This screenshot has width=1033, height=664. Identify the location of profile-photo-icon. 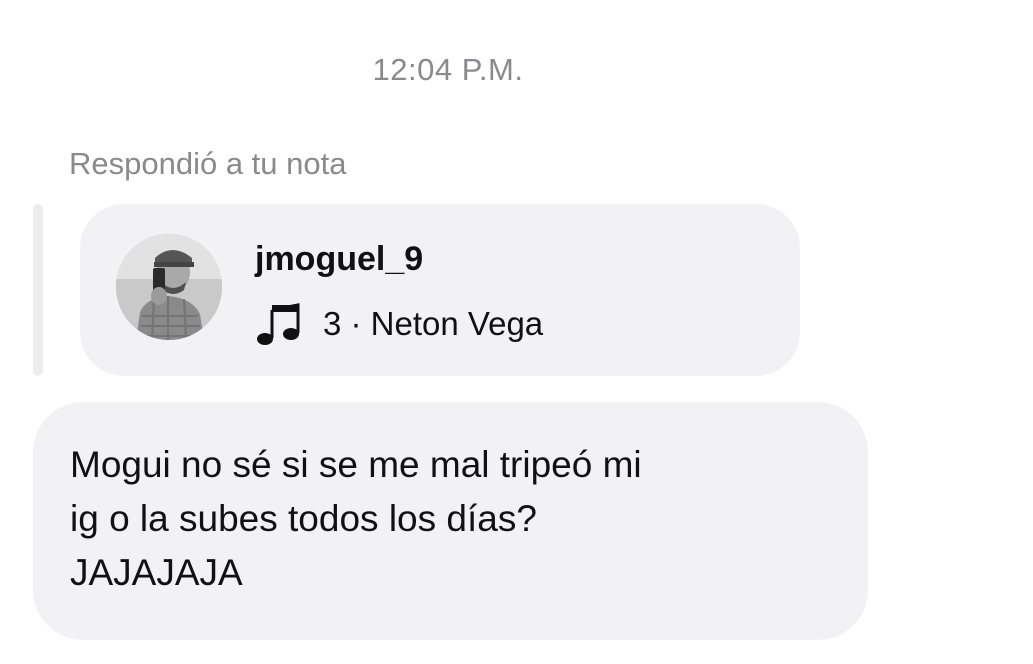
(169, 287).